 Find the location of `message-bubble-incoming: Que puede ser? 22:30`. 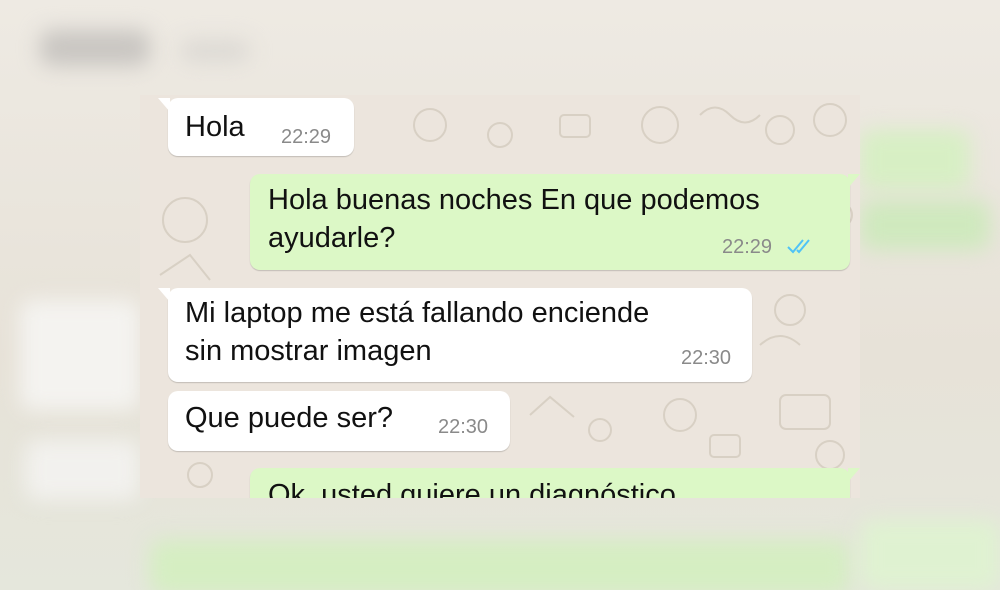

message-bubble-incoming: Que puede ser? 22:30 is located at coordinates (339, 421).